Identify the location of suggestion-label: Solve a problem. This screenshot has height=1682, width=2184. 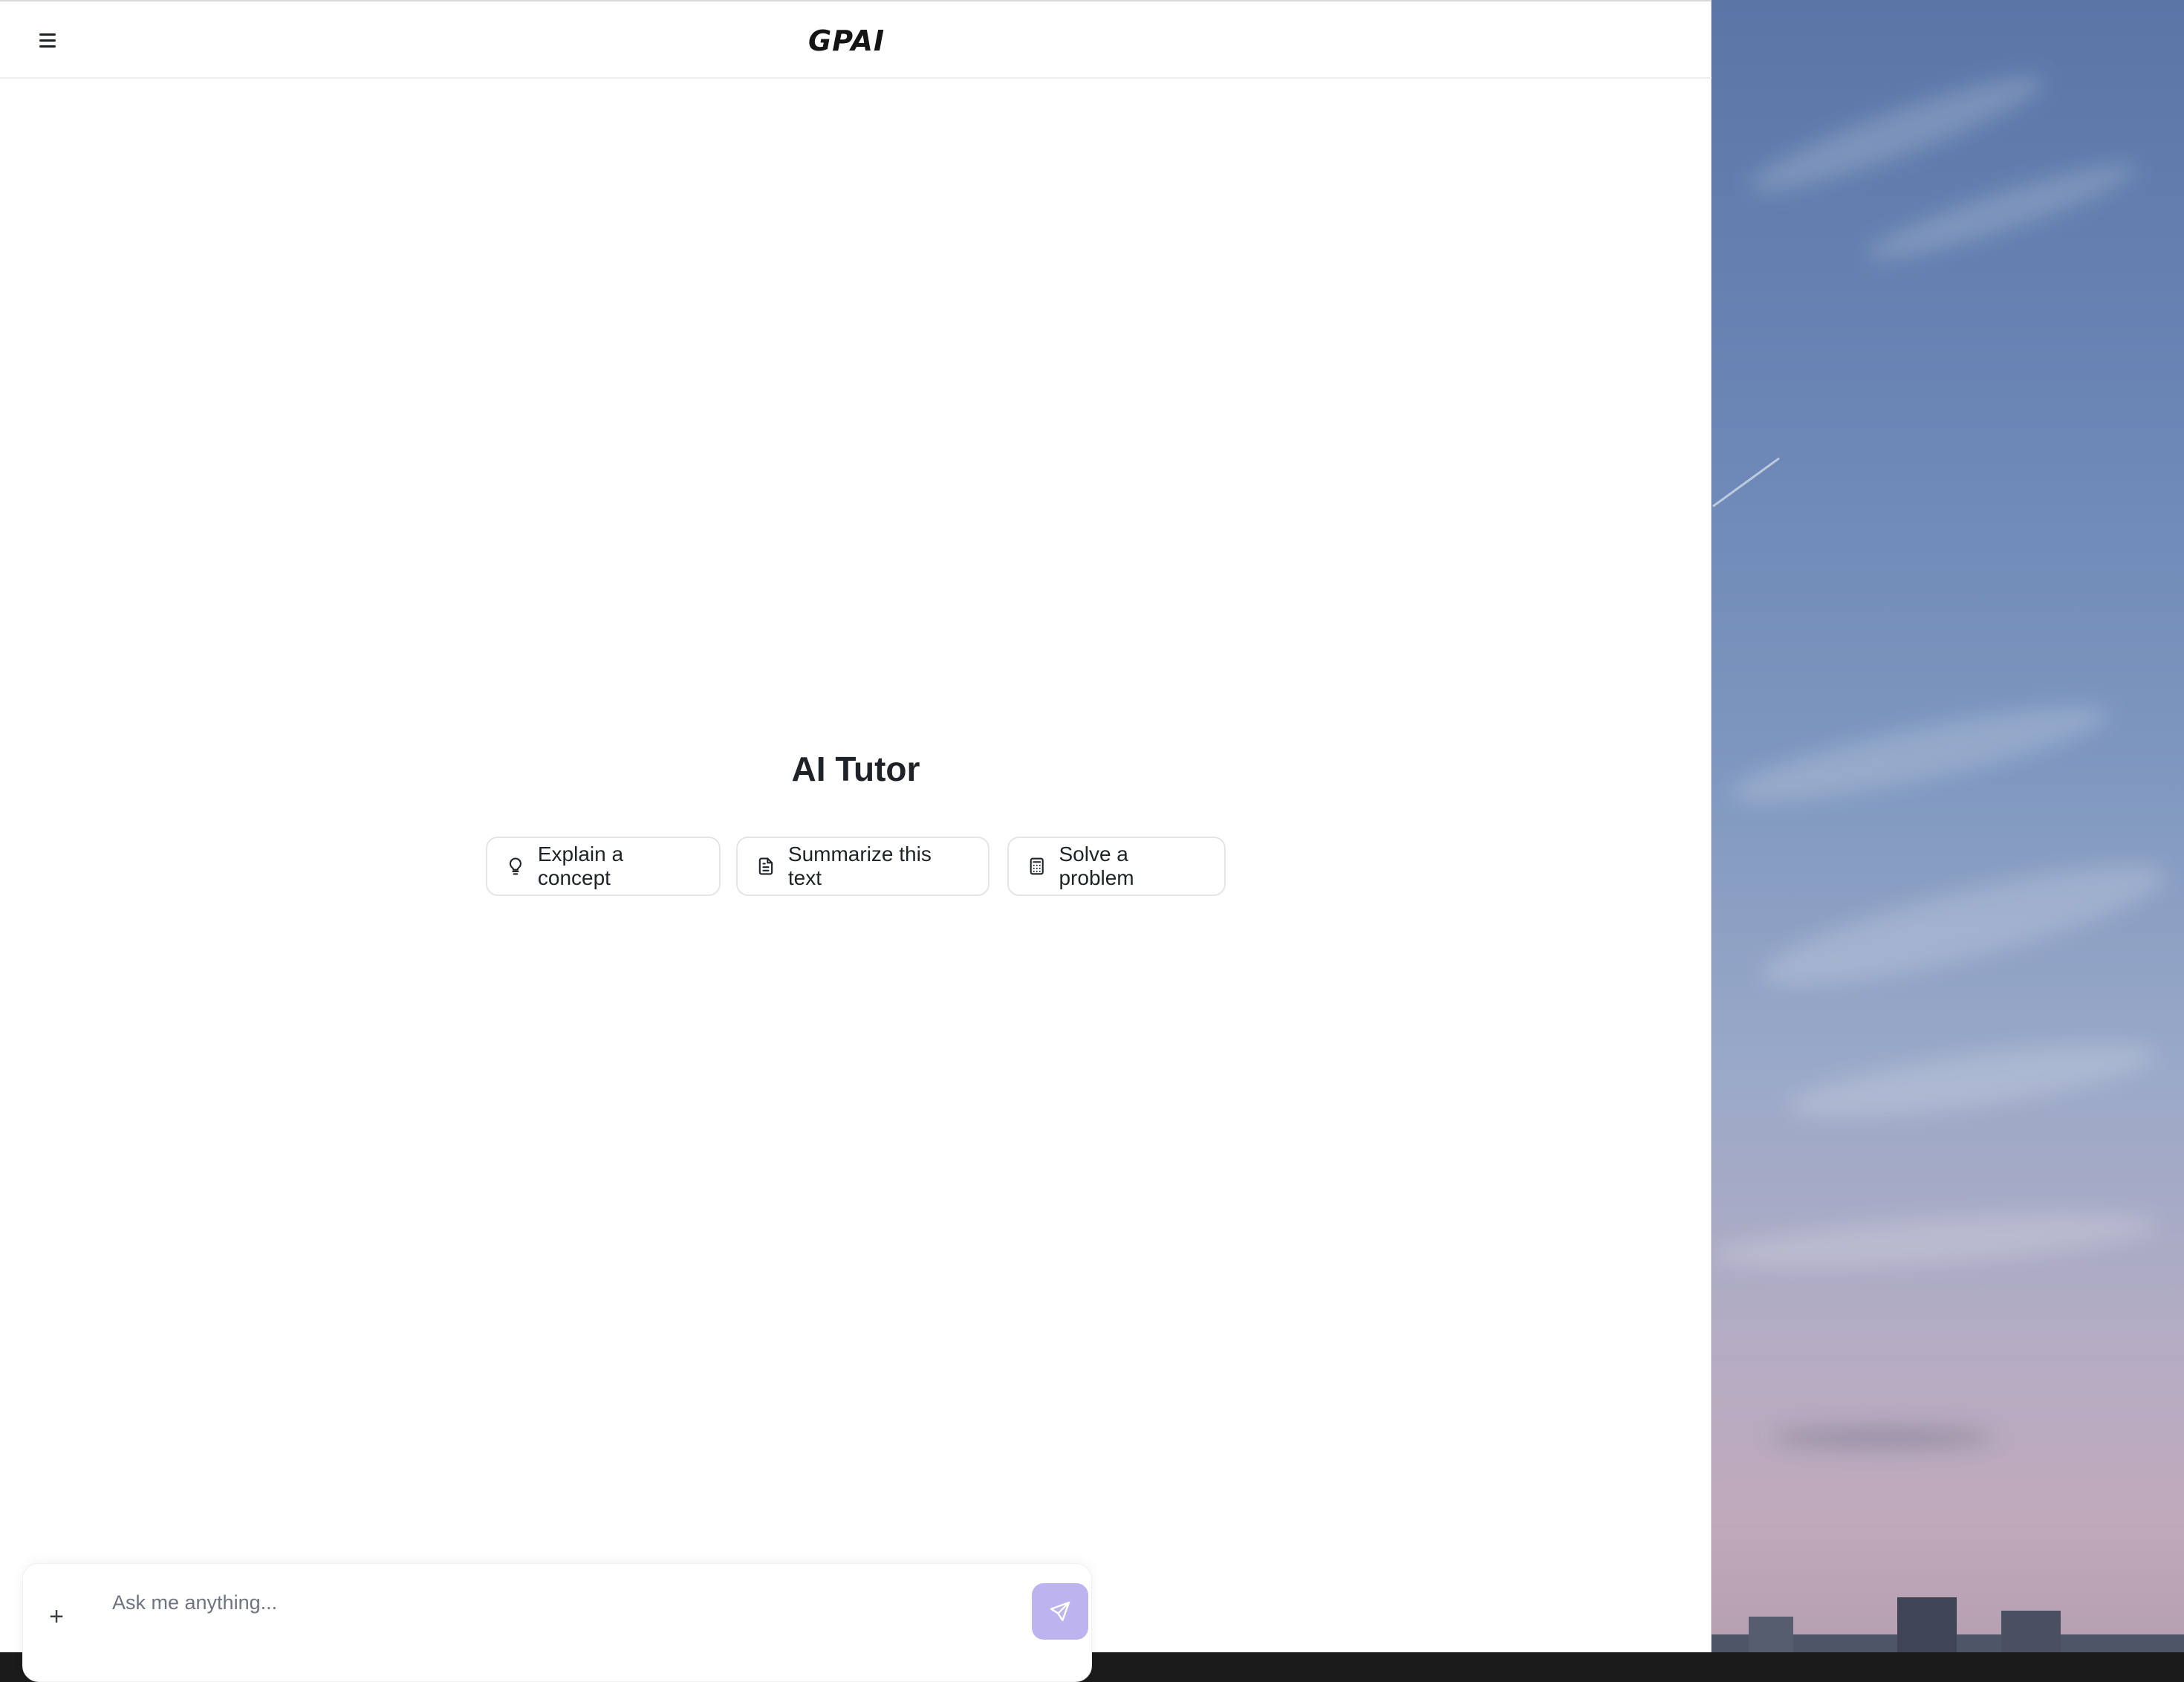
(1096, 865).